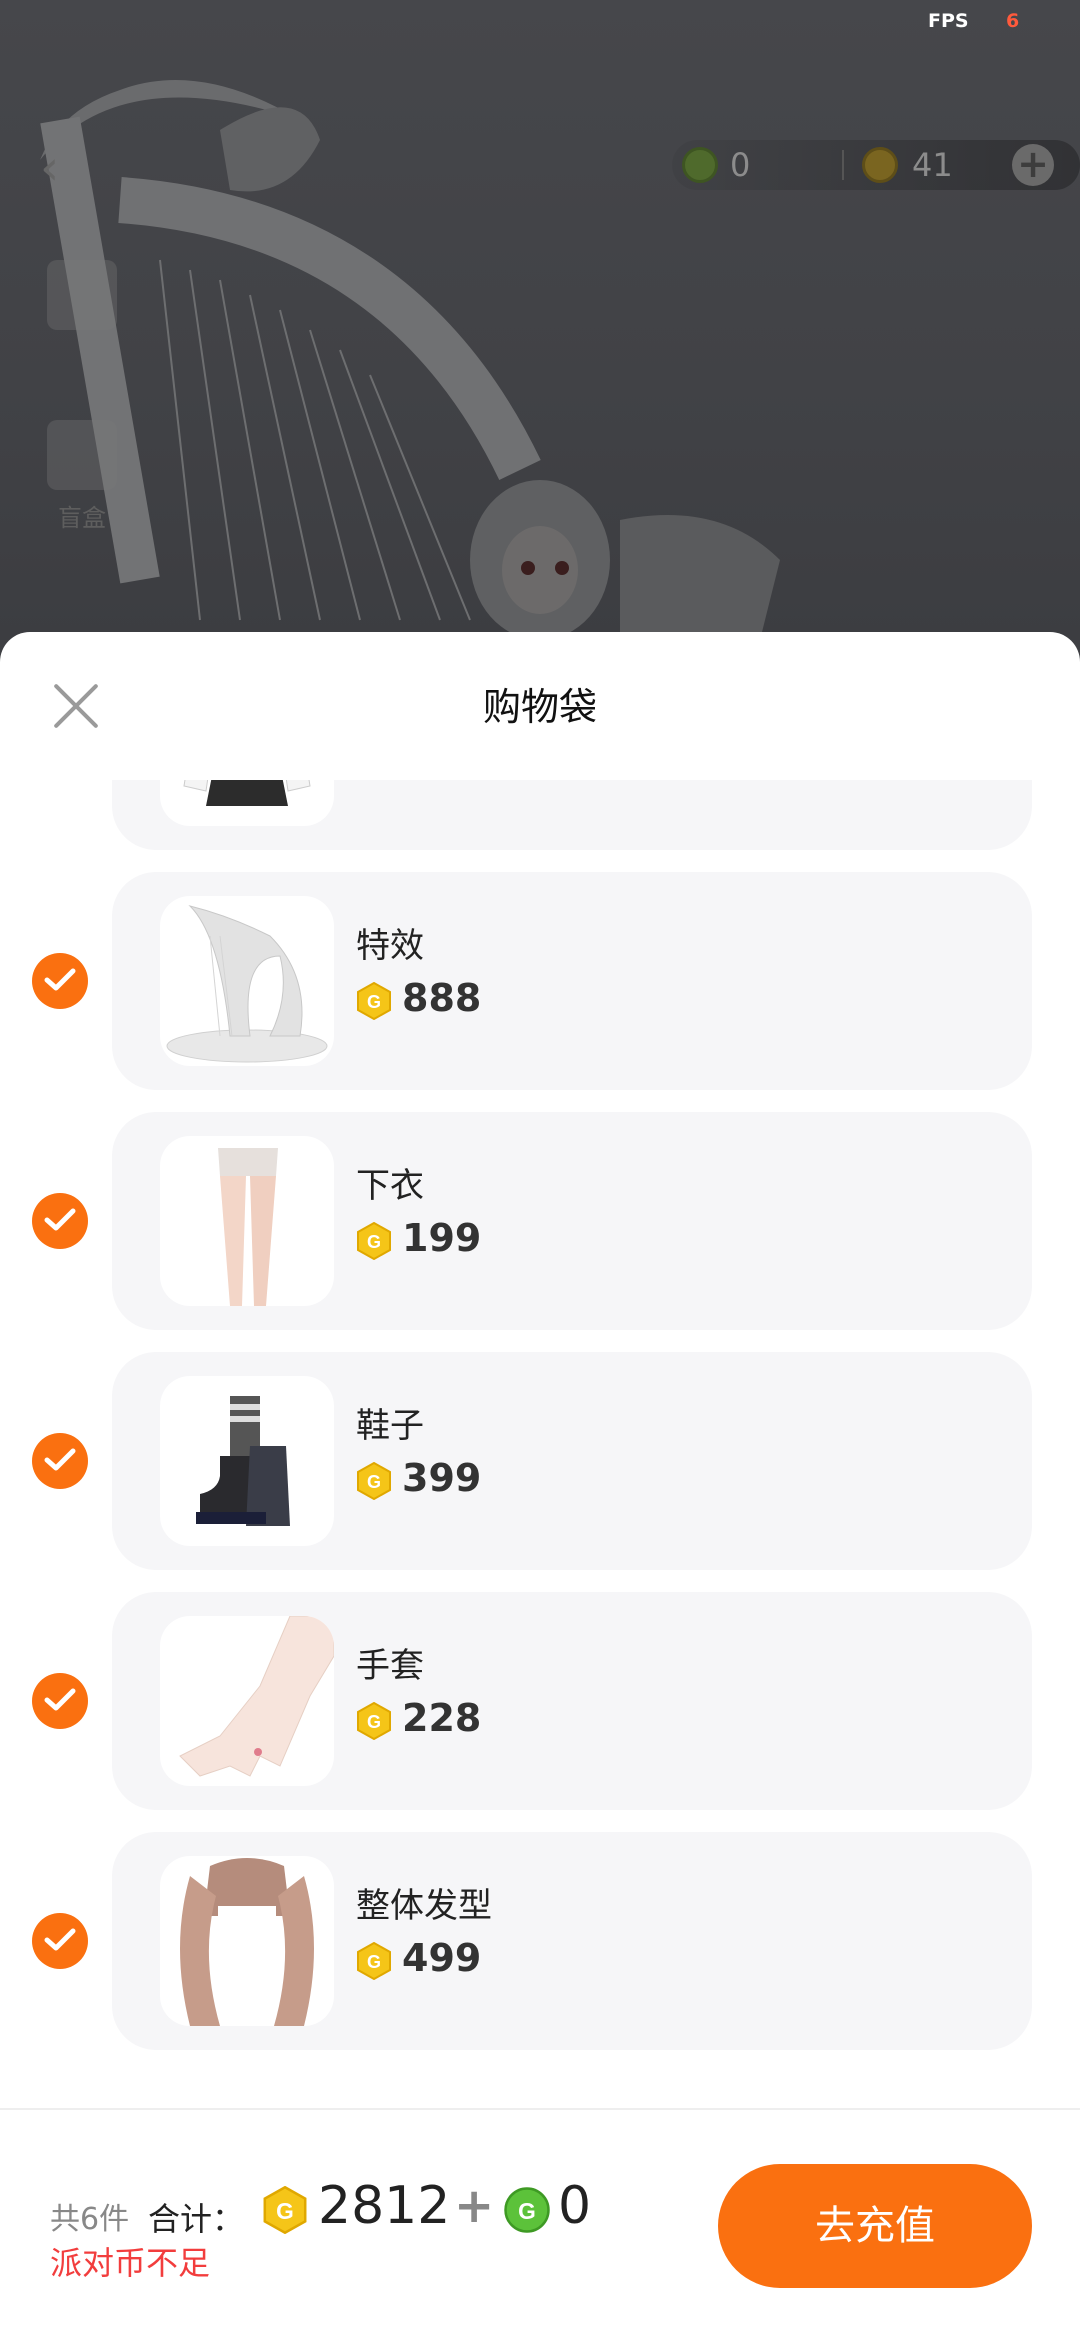 Image resolution: width=1080 pixels, height=2342 pixels. What do you see at coordinates (442, 1478) in the screenshot?
I see `price-value: 399` at bounding box center [442, 1478].